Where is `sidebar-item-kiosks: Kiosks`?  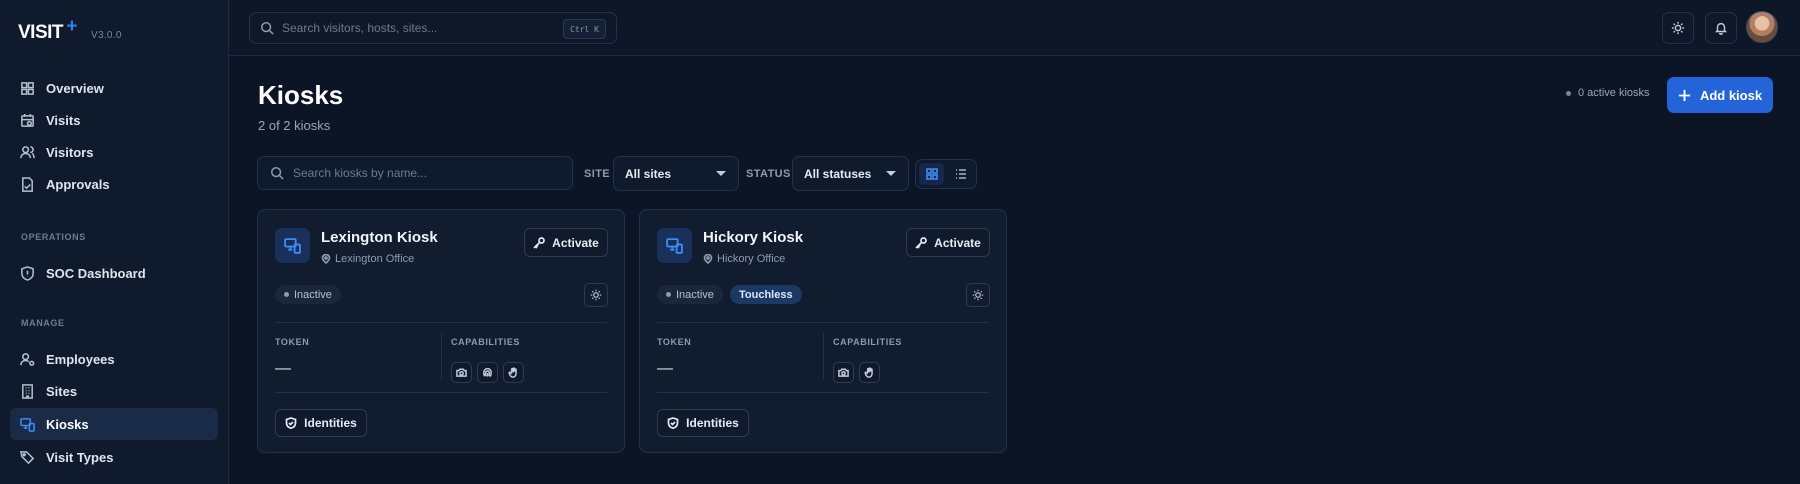
sidebar-item-kiosks: Kiosks is located at coordinates (114, 424).